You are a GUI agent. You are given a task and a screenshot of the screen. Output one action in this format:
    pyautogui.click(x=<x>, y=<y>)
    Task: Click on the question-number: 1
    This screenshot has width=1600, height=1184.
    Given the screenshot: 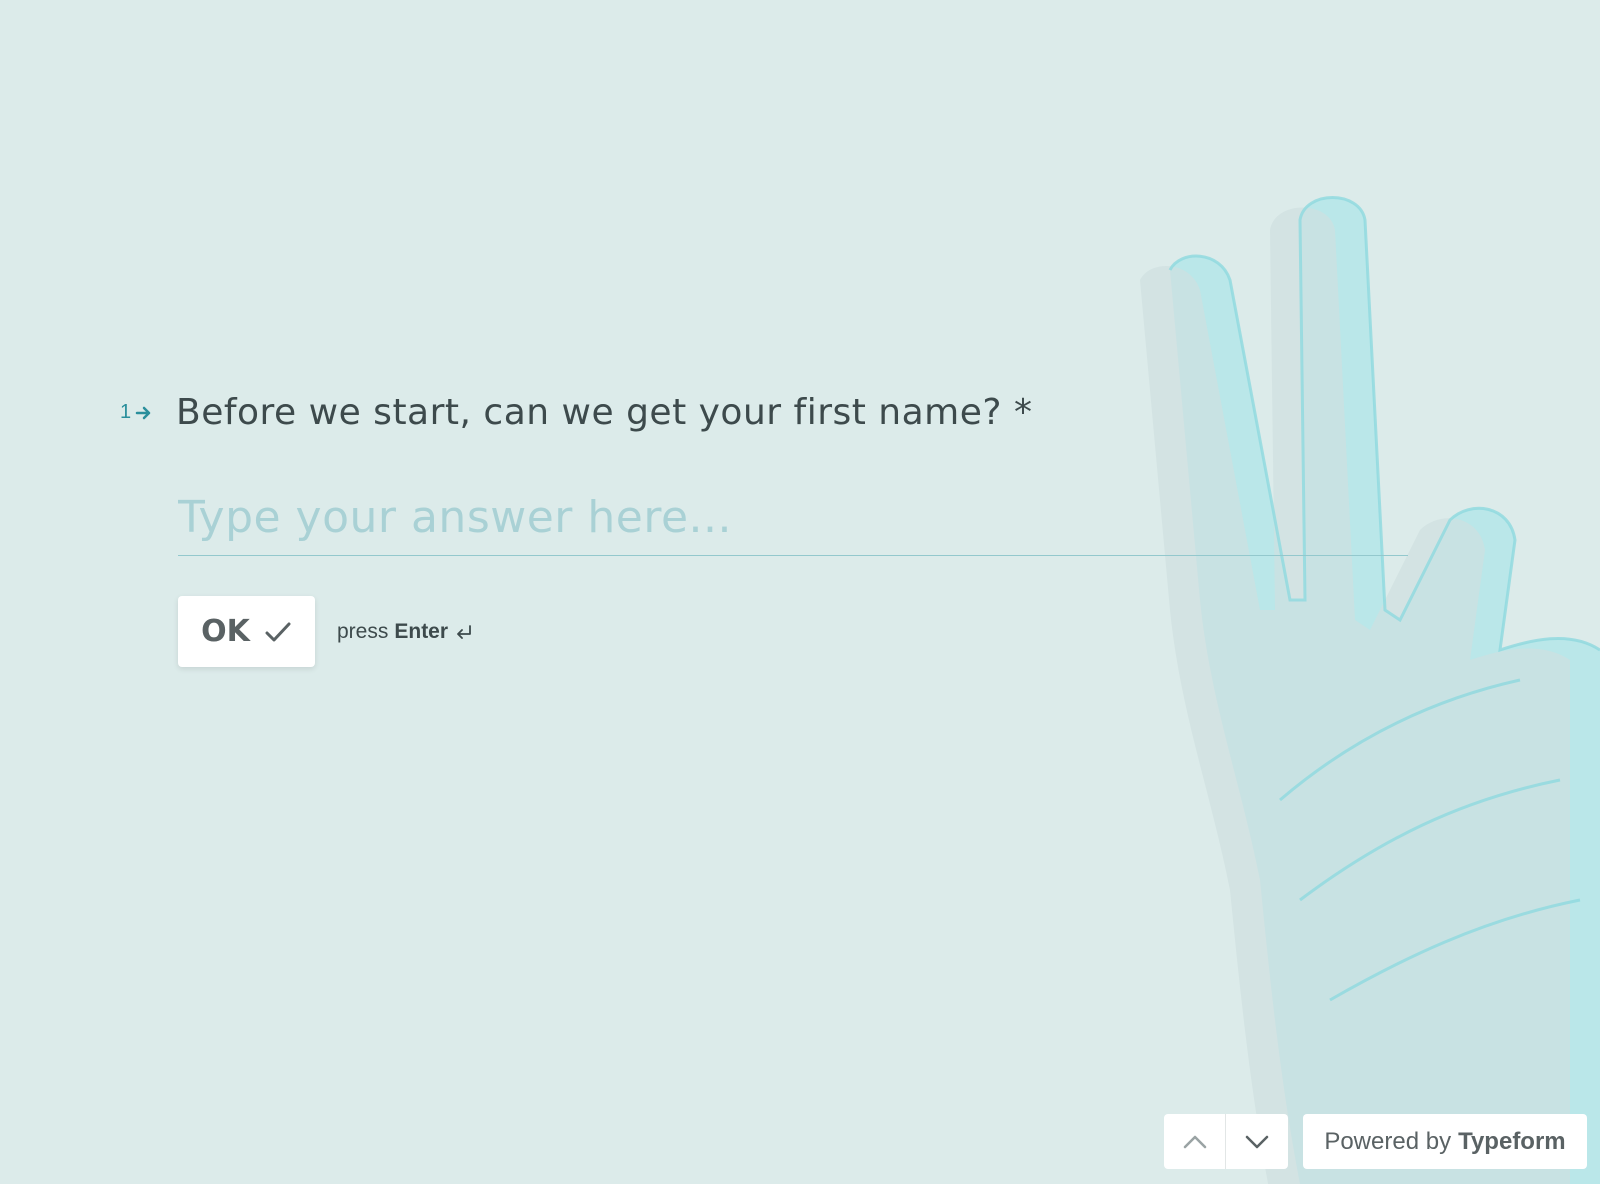 What is the action you would take?
    pyautogui.click(x=148, y=412)
    